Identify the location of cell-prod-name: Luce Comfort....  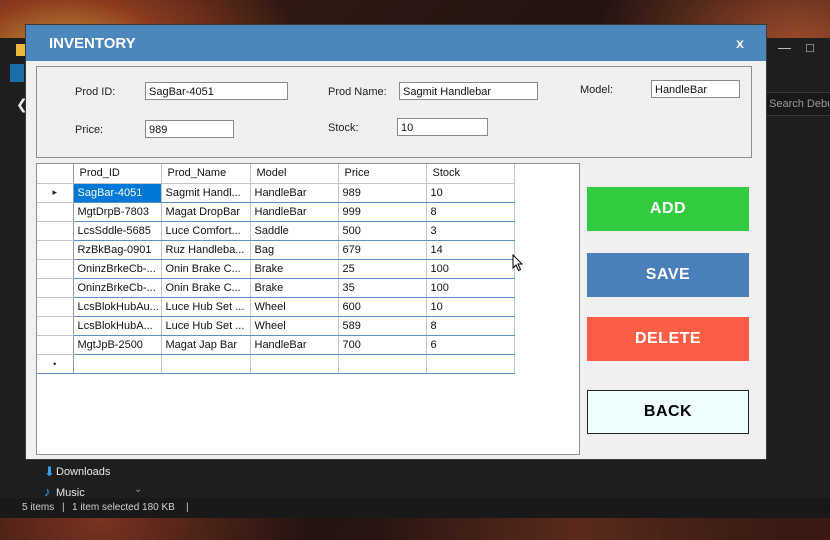
(206, 231).